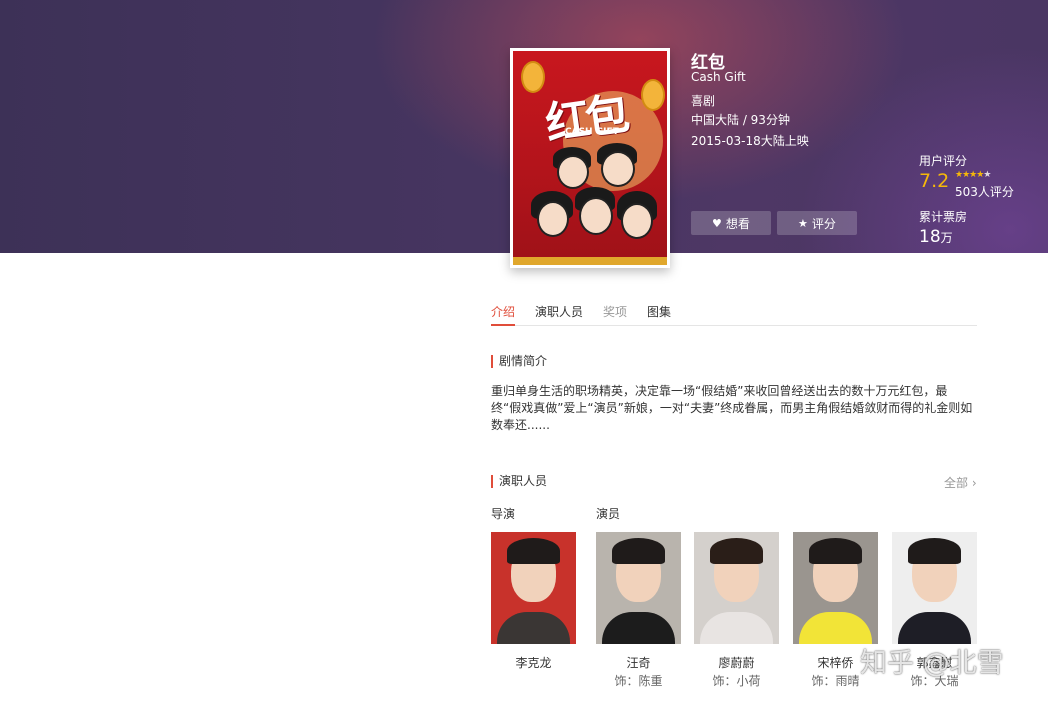 Image resolution: width=1048 pixels, height=704 pixels. I want to click on watermark: 知乎 @北雪, so click(932, 663).